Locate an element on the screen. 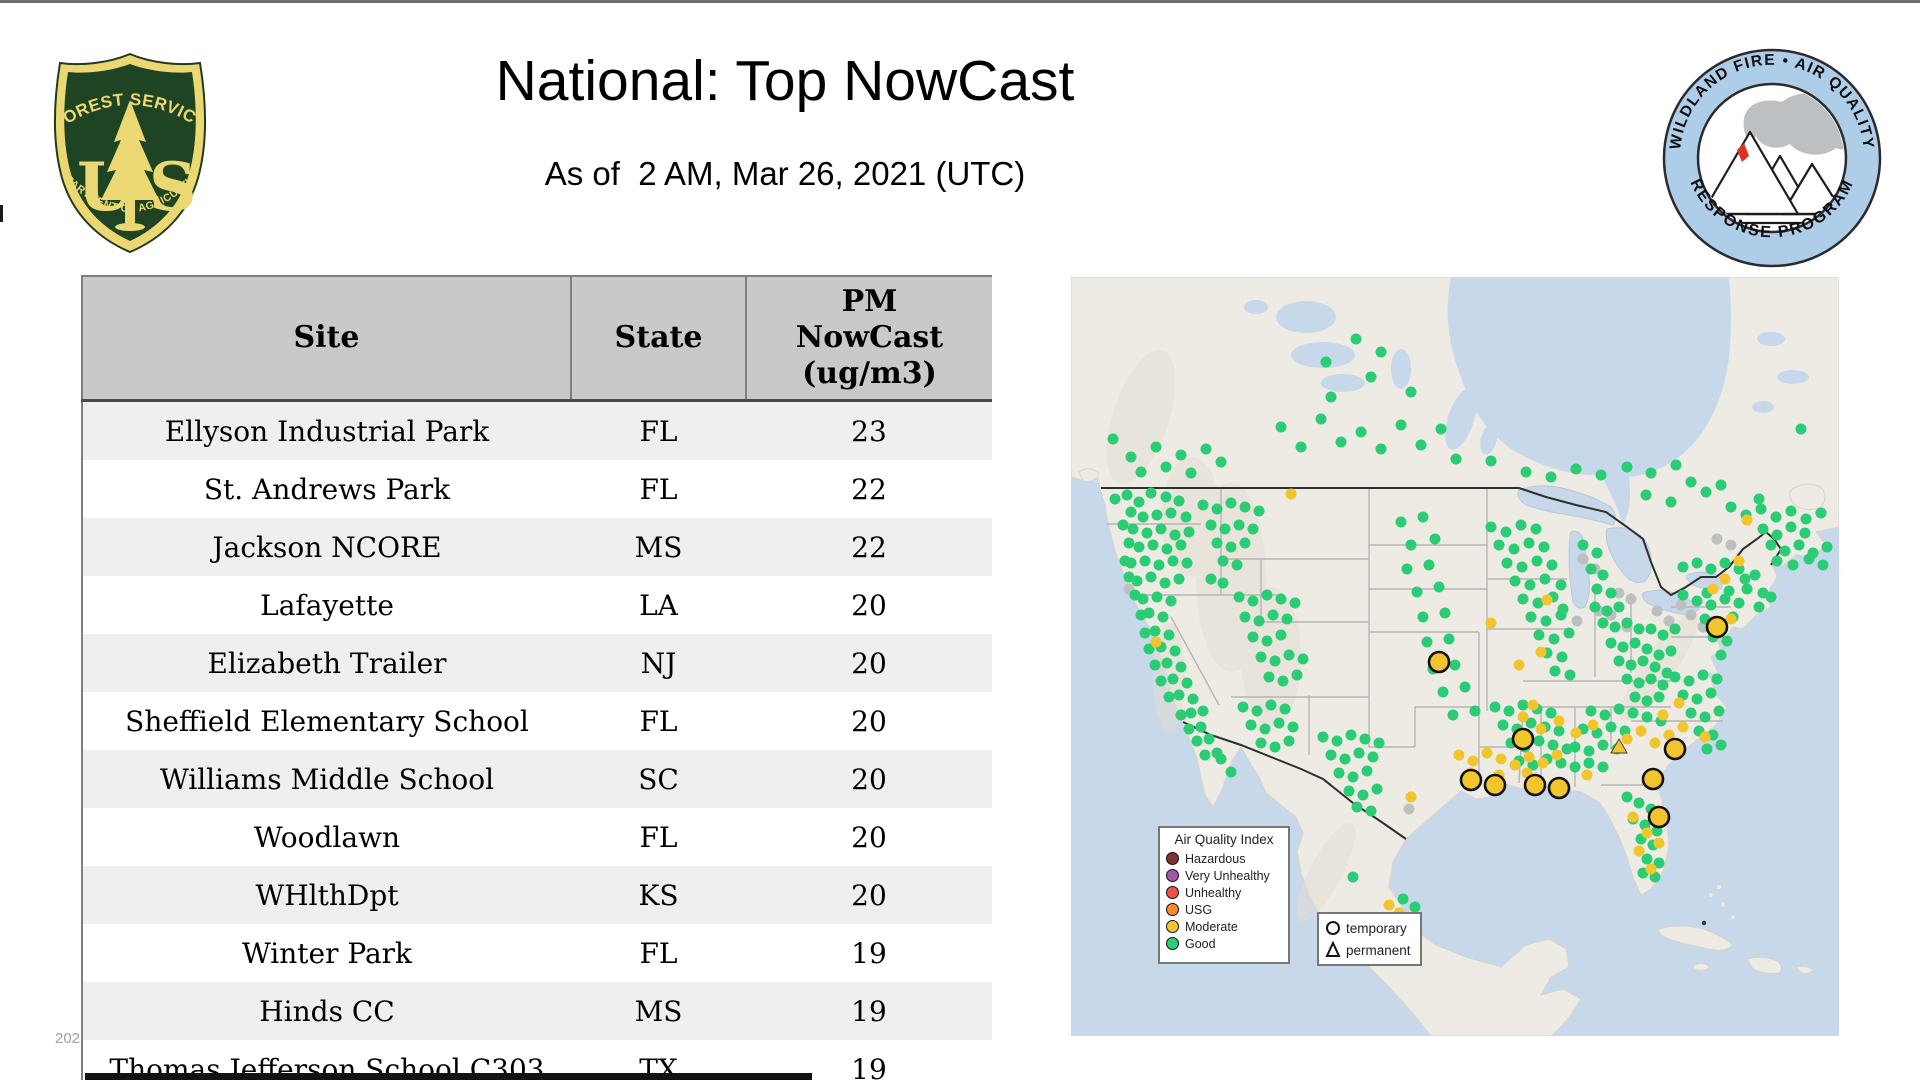 This screenshot has height=1080, width=1920. col-header-state: State is located at coordinates (658, 338).